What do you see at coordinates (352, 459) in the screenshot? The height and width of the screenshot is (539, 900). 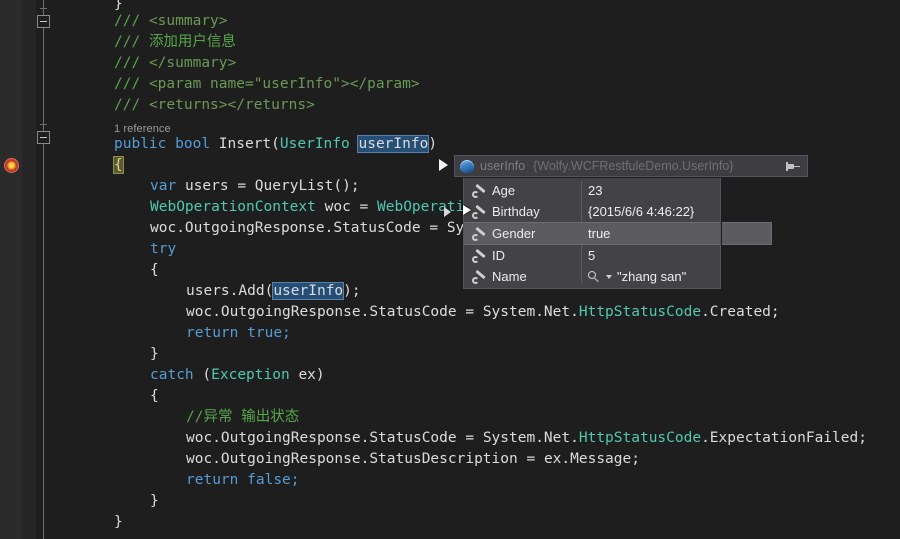 I see `token-statusdescription-lhs: woc.OutgoingResponse.StatusDescription` at bounding box center [352, 459].